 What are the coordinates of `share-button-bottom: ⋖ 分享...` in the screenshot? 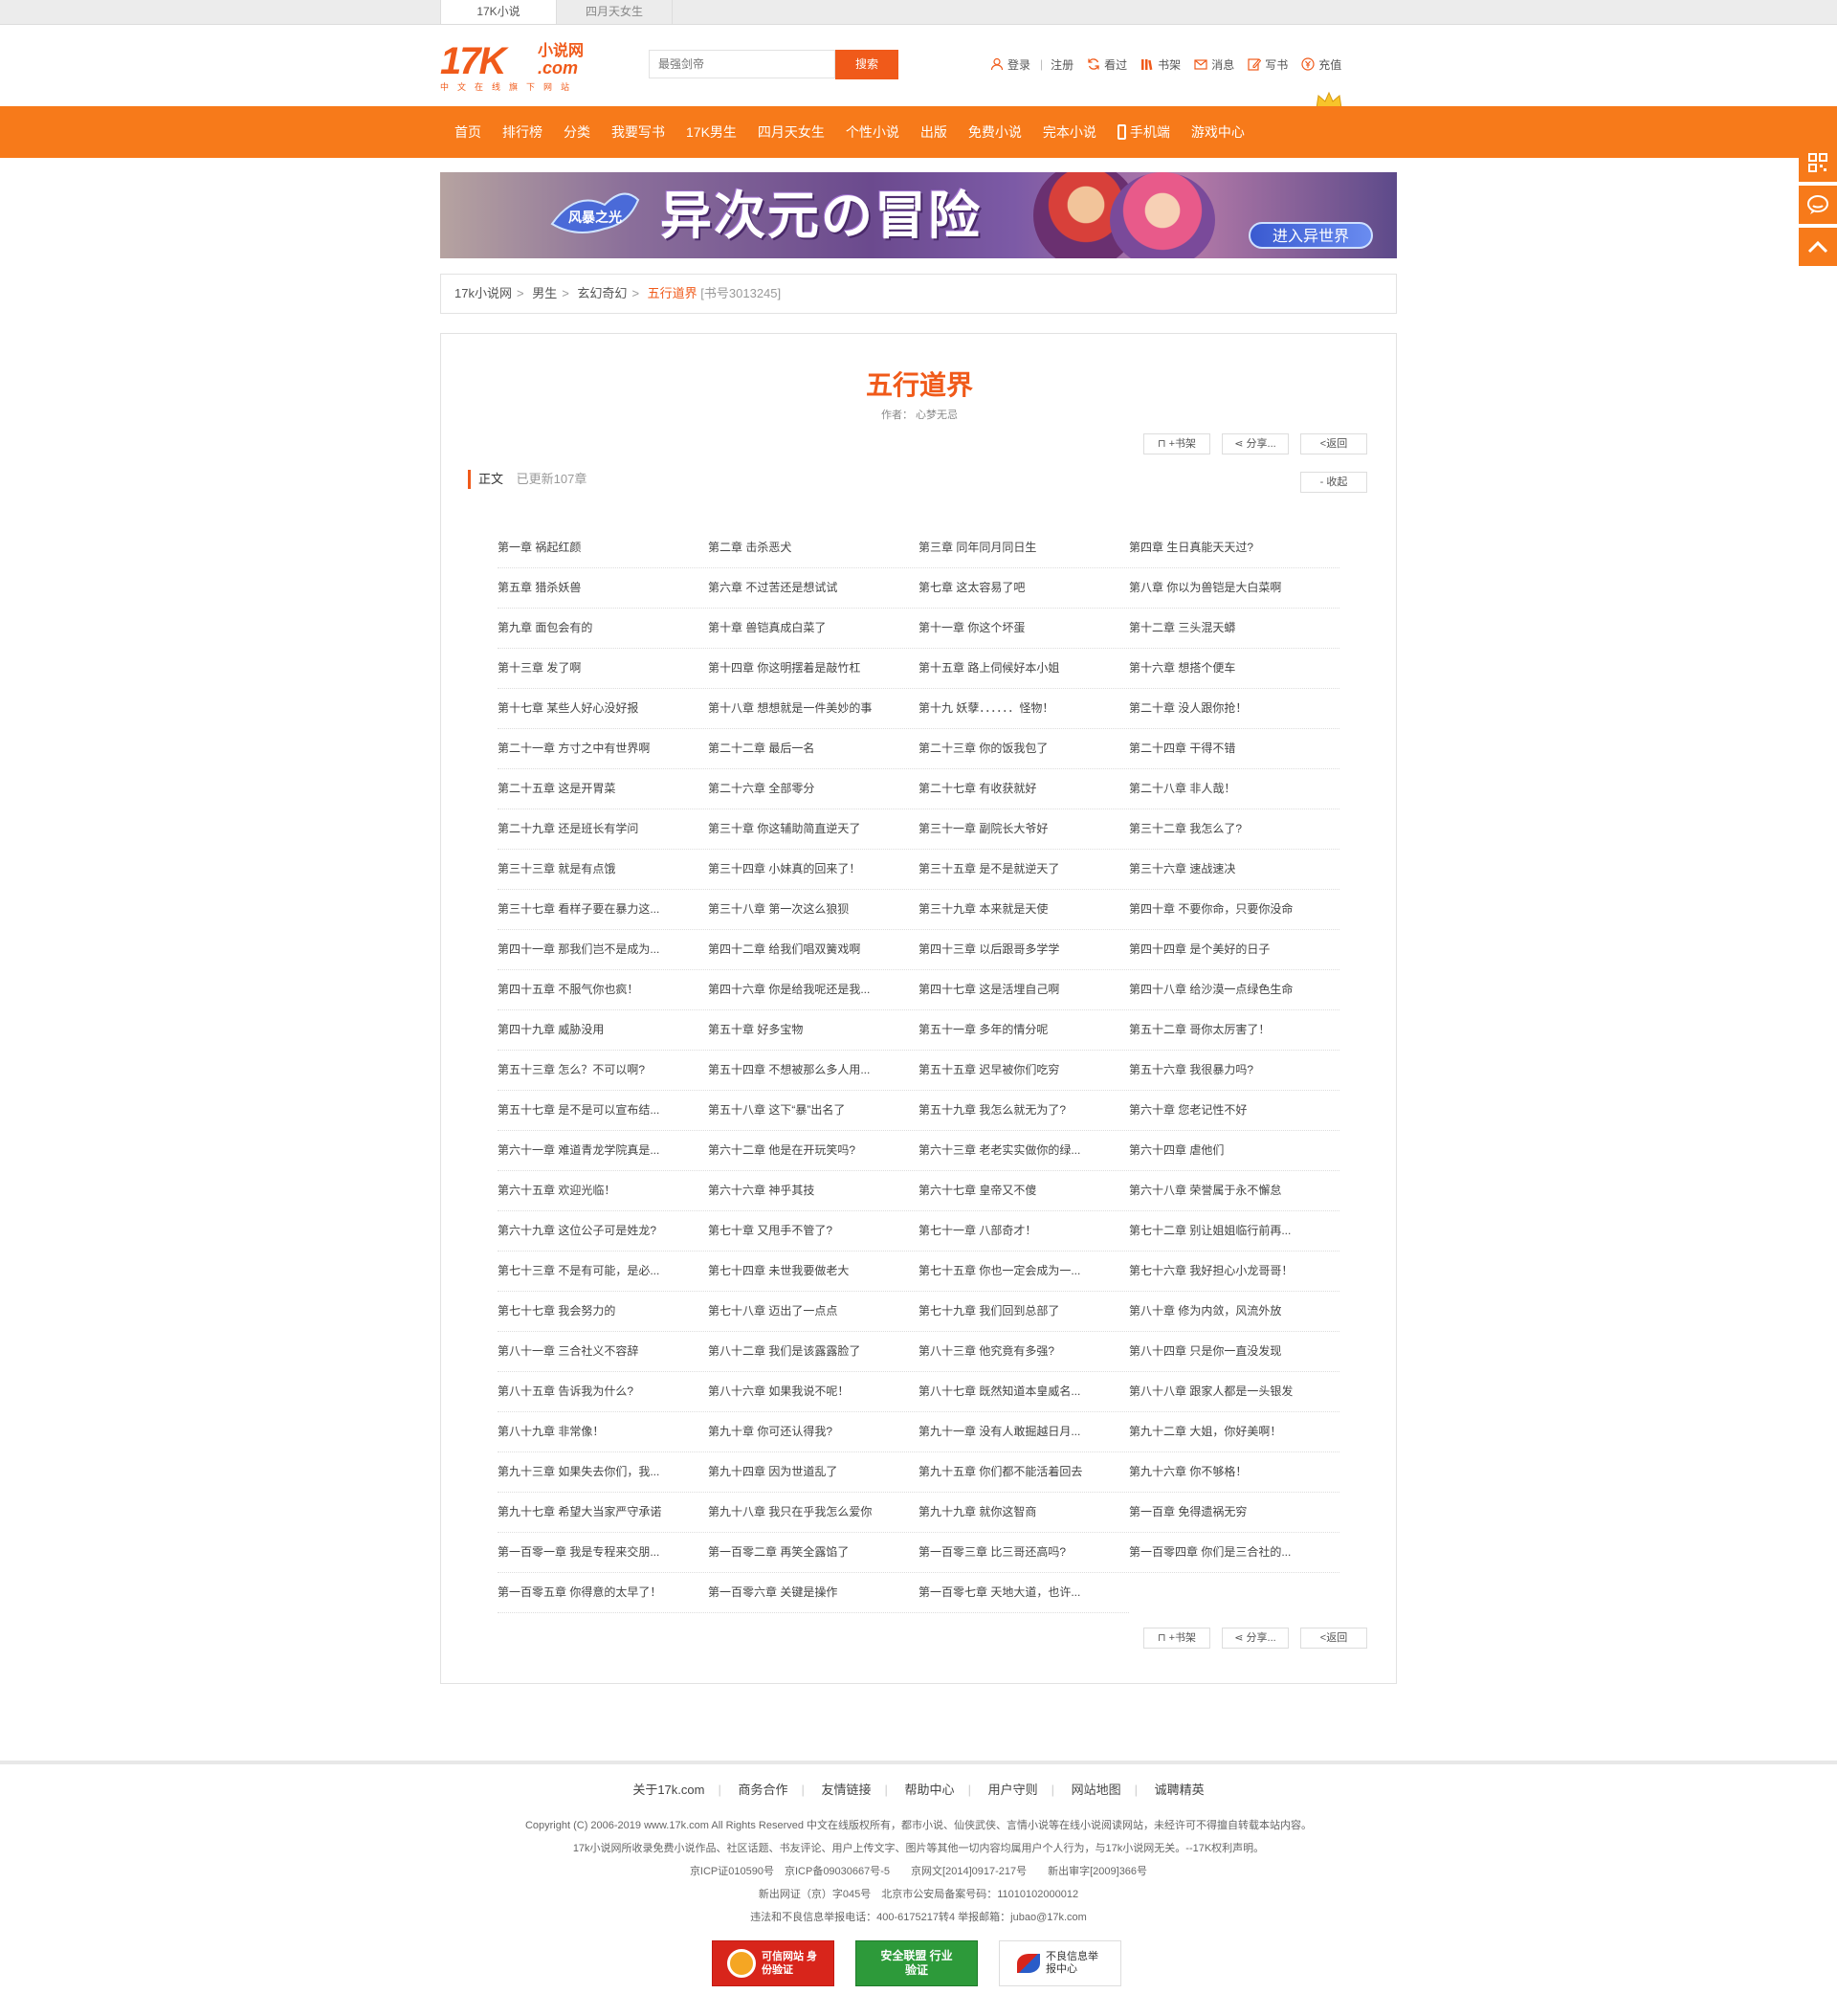 It's located at (1255, 1638).